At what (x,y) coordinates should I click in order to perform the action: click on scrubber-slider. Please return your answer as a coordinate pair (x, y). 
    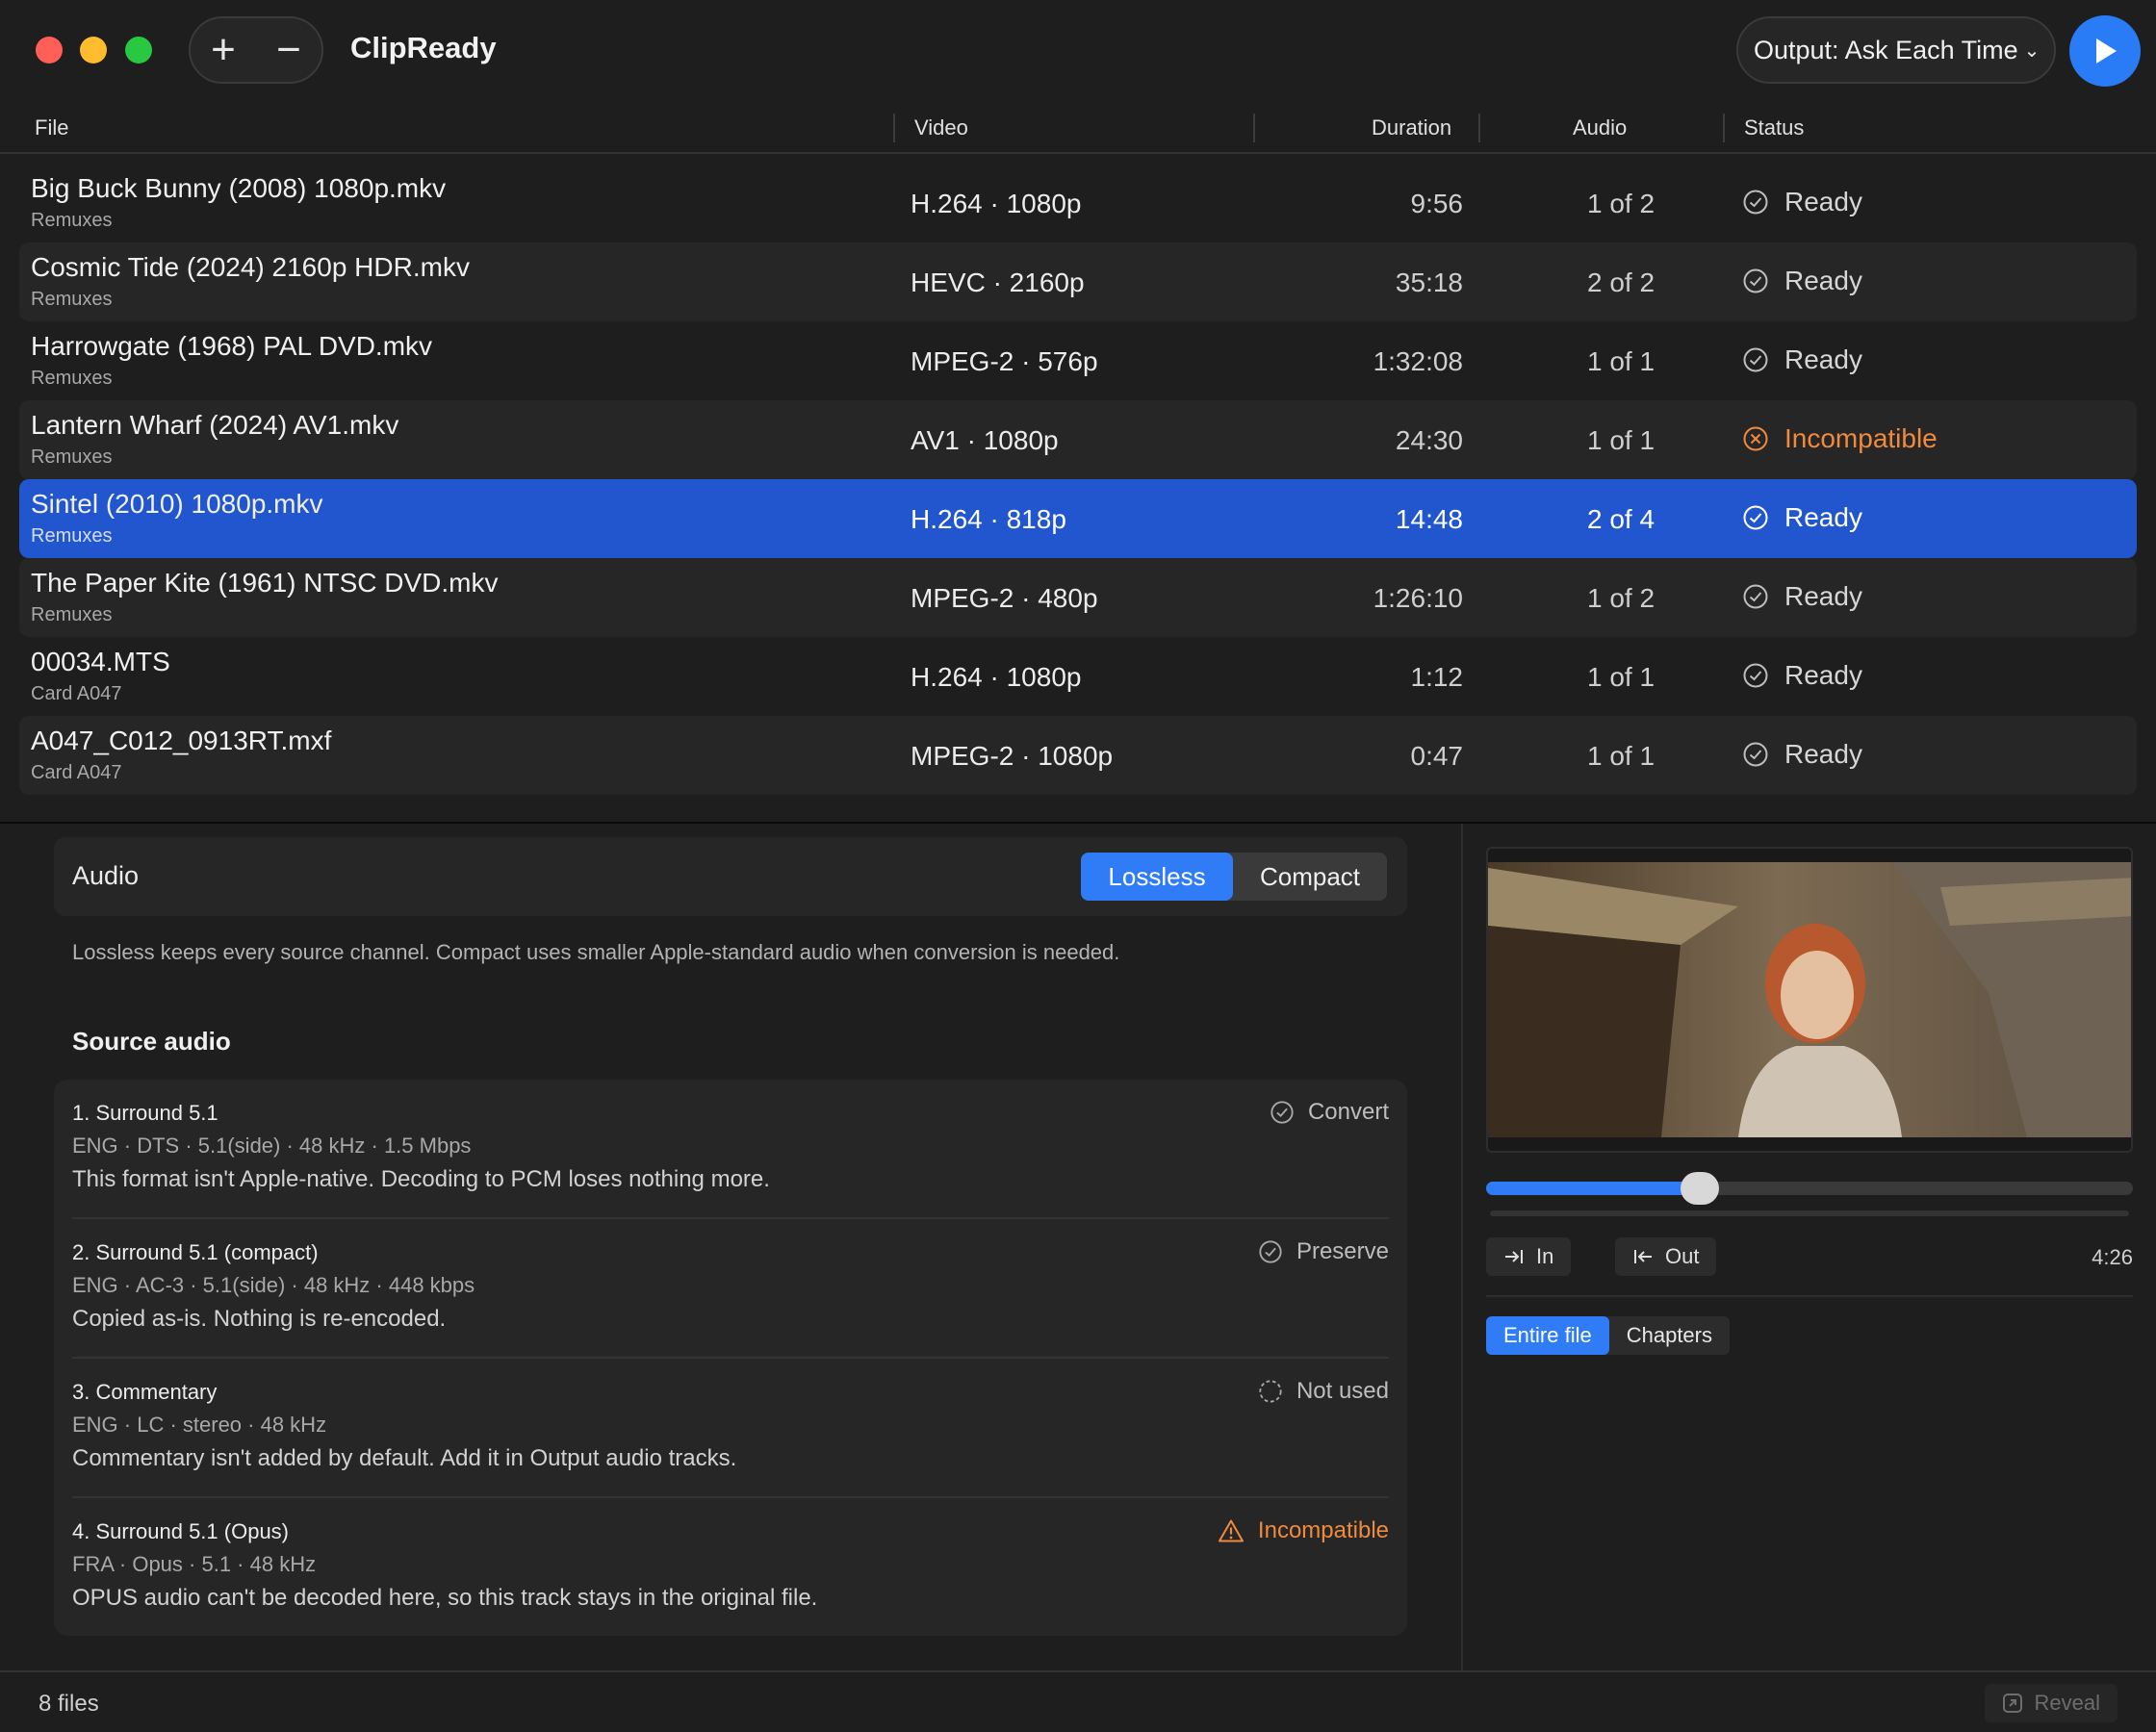
    Looking at the image, I should click on (1809, 1188).